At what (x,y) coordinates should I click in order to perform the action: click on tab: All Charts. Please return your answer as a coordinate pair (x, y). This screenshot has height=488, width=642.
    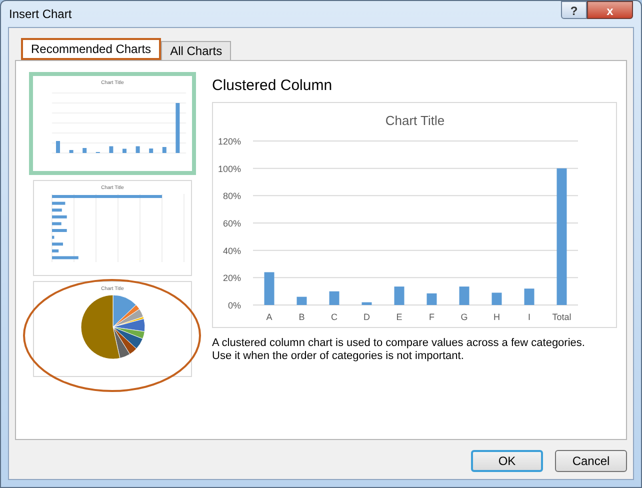
    Looking at the image, I should click on (196, 50).